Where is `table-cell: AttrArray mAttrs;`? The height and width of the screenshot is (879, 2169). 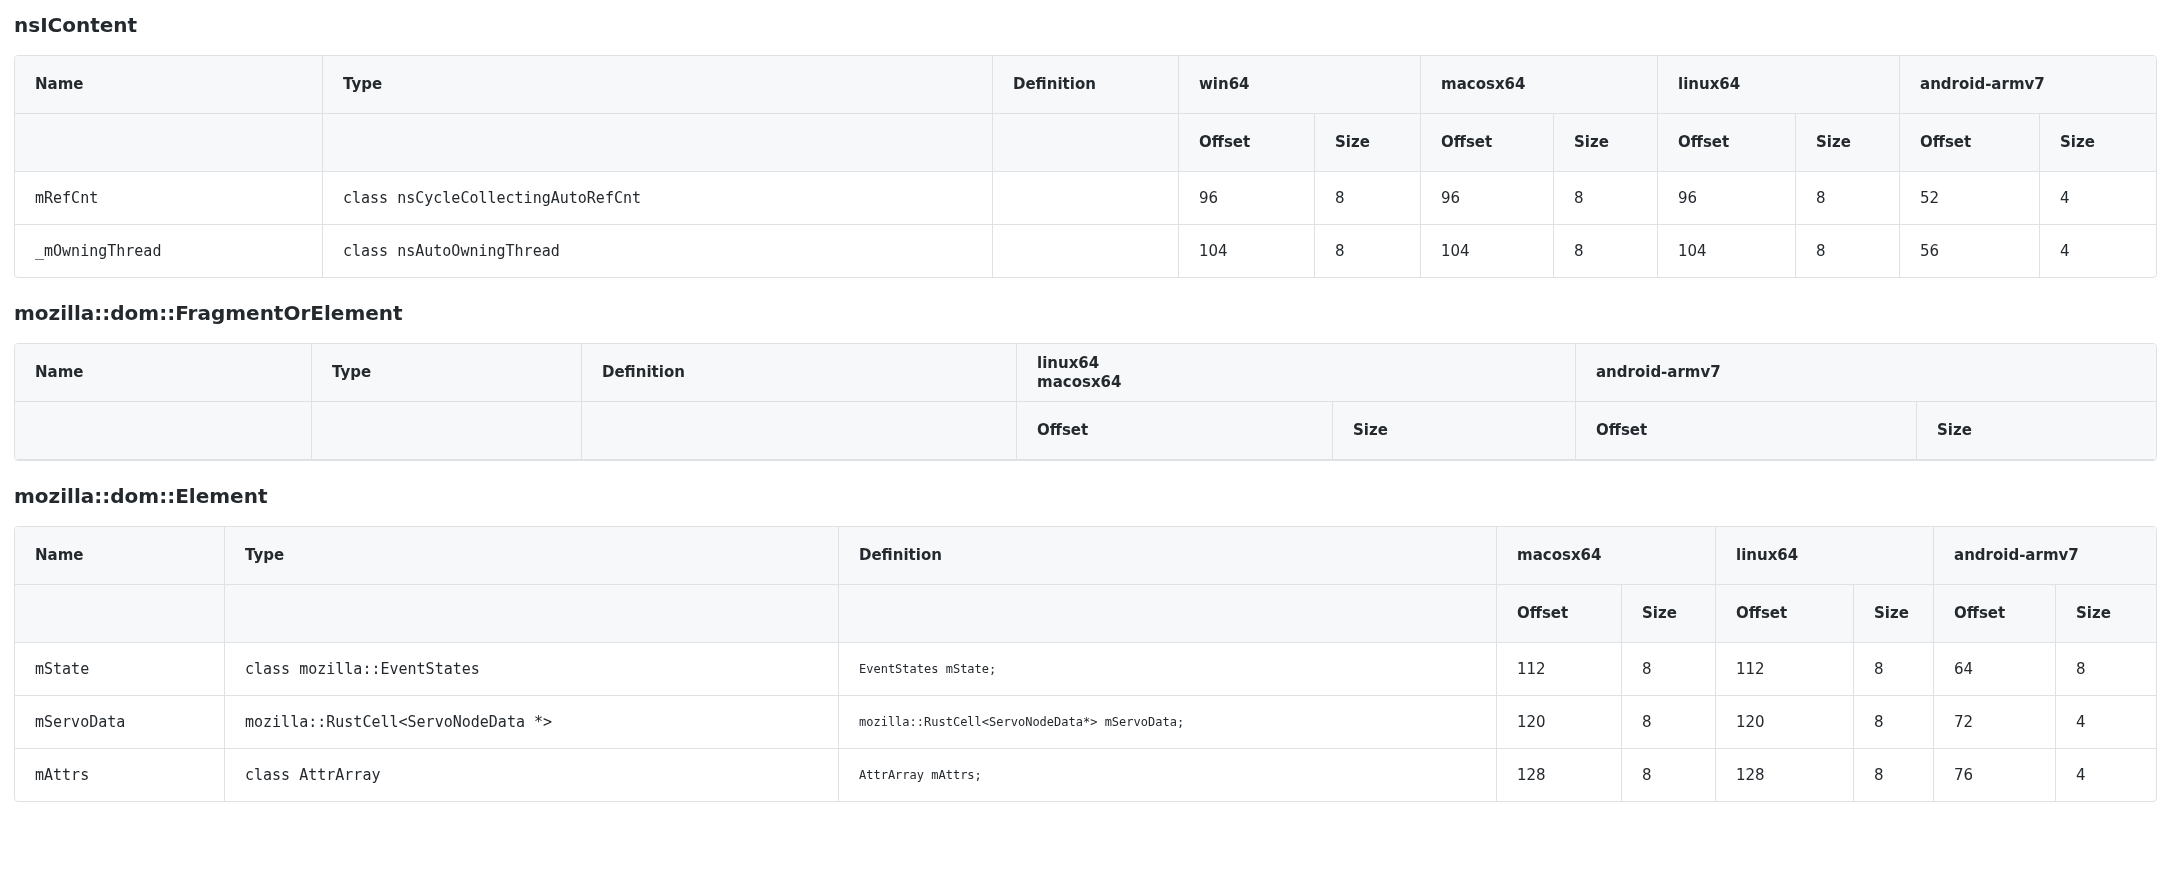
table-cell: AttrArray mAttrs; is located at coordinates (1168, 775).